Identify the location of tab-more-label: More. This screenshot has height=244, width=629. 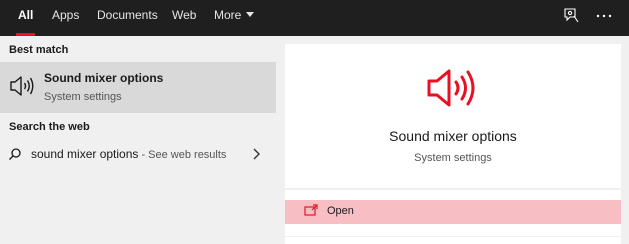
(228, 15).